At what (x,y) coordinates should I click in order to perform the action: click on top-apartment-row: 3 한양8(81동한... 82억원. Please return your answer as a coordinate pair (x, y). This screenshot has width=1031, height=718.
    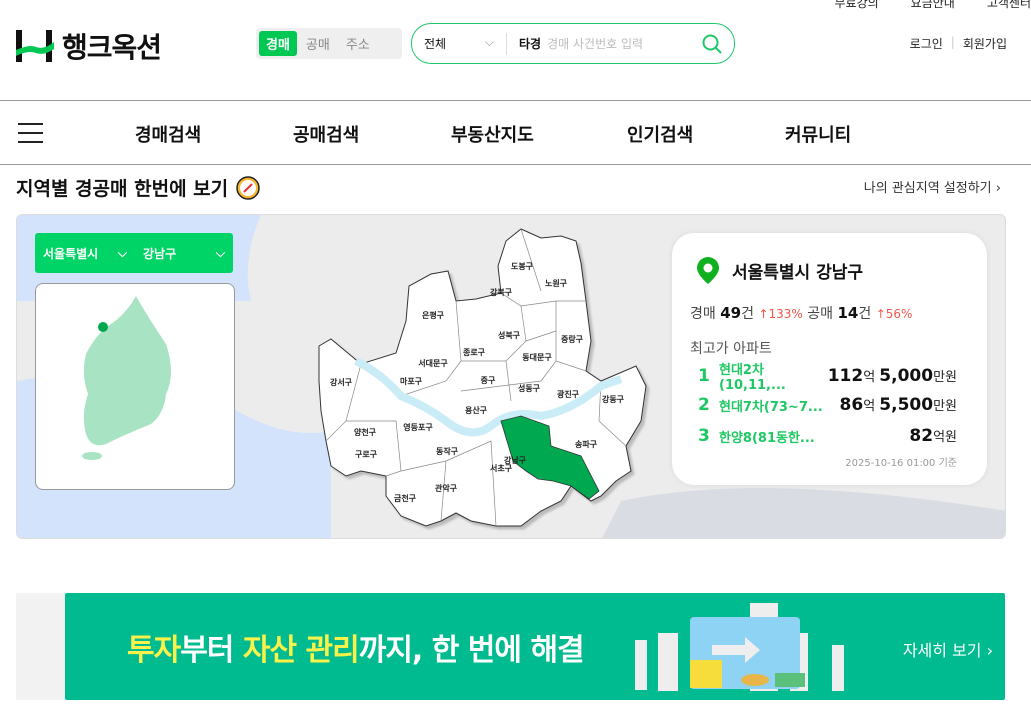
    Looking at the image, I should click on (827, 436).